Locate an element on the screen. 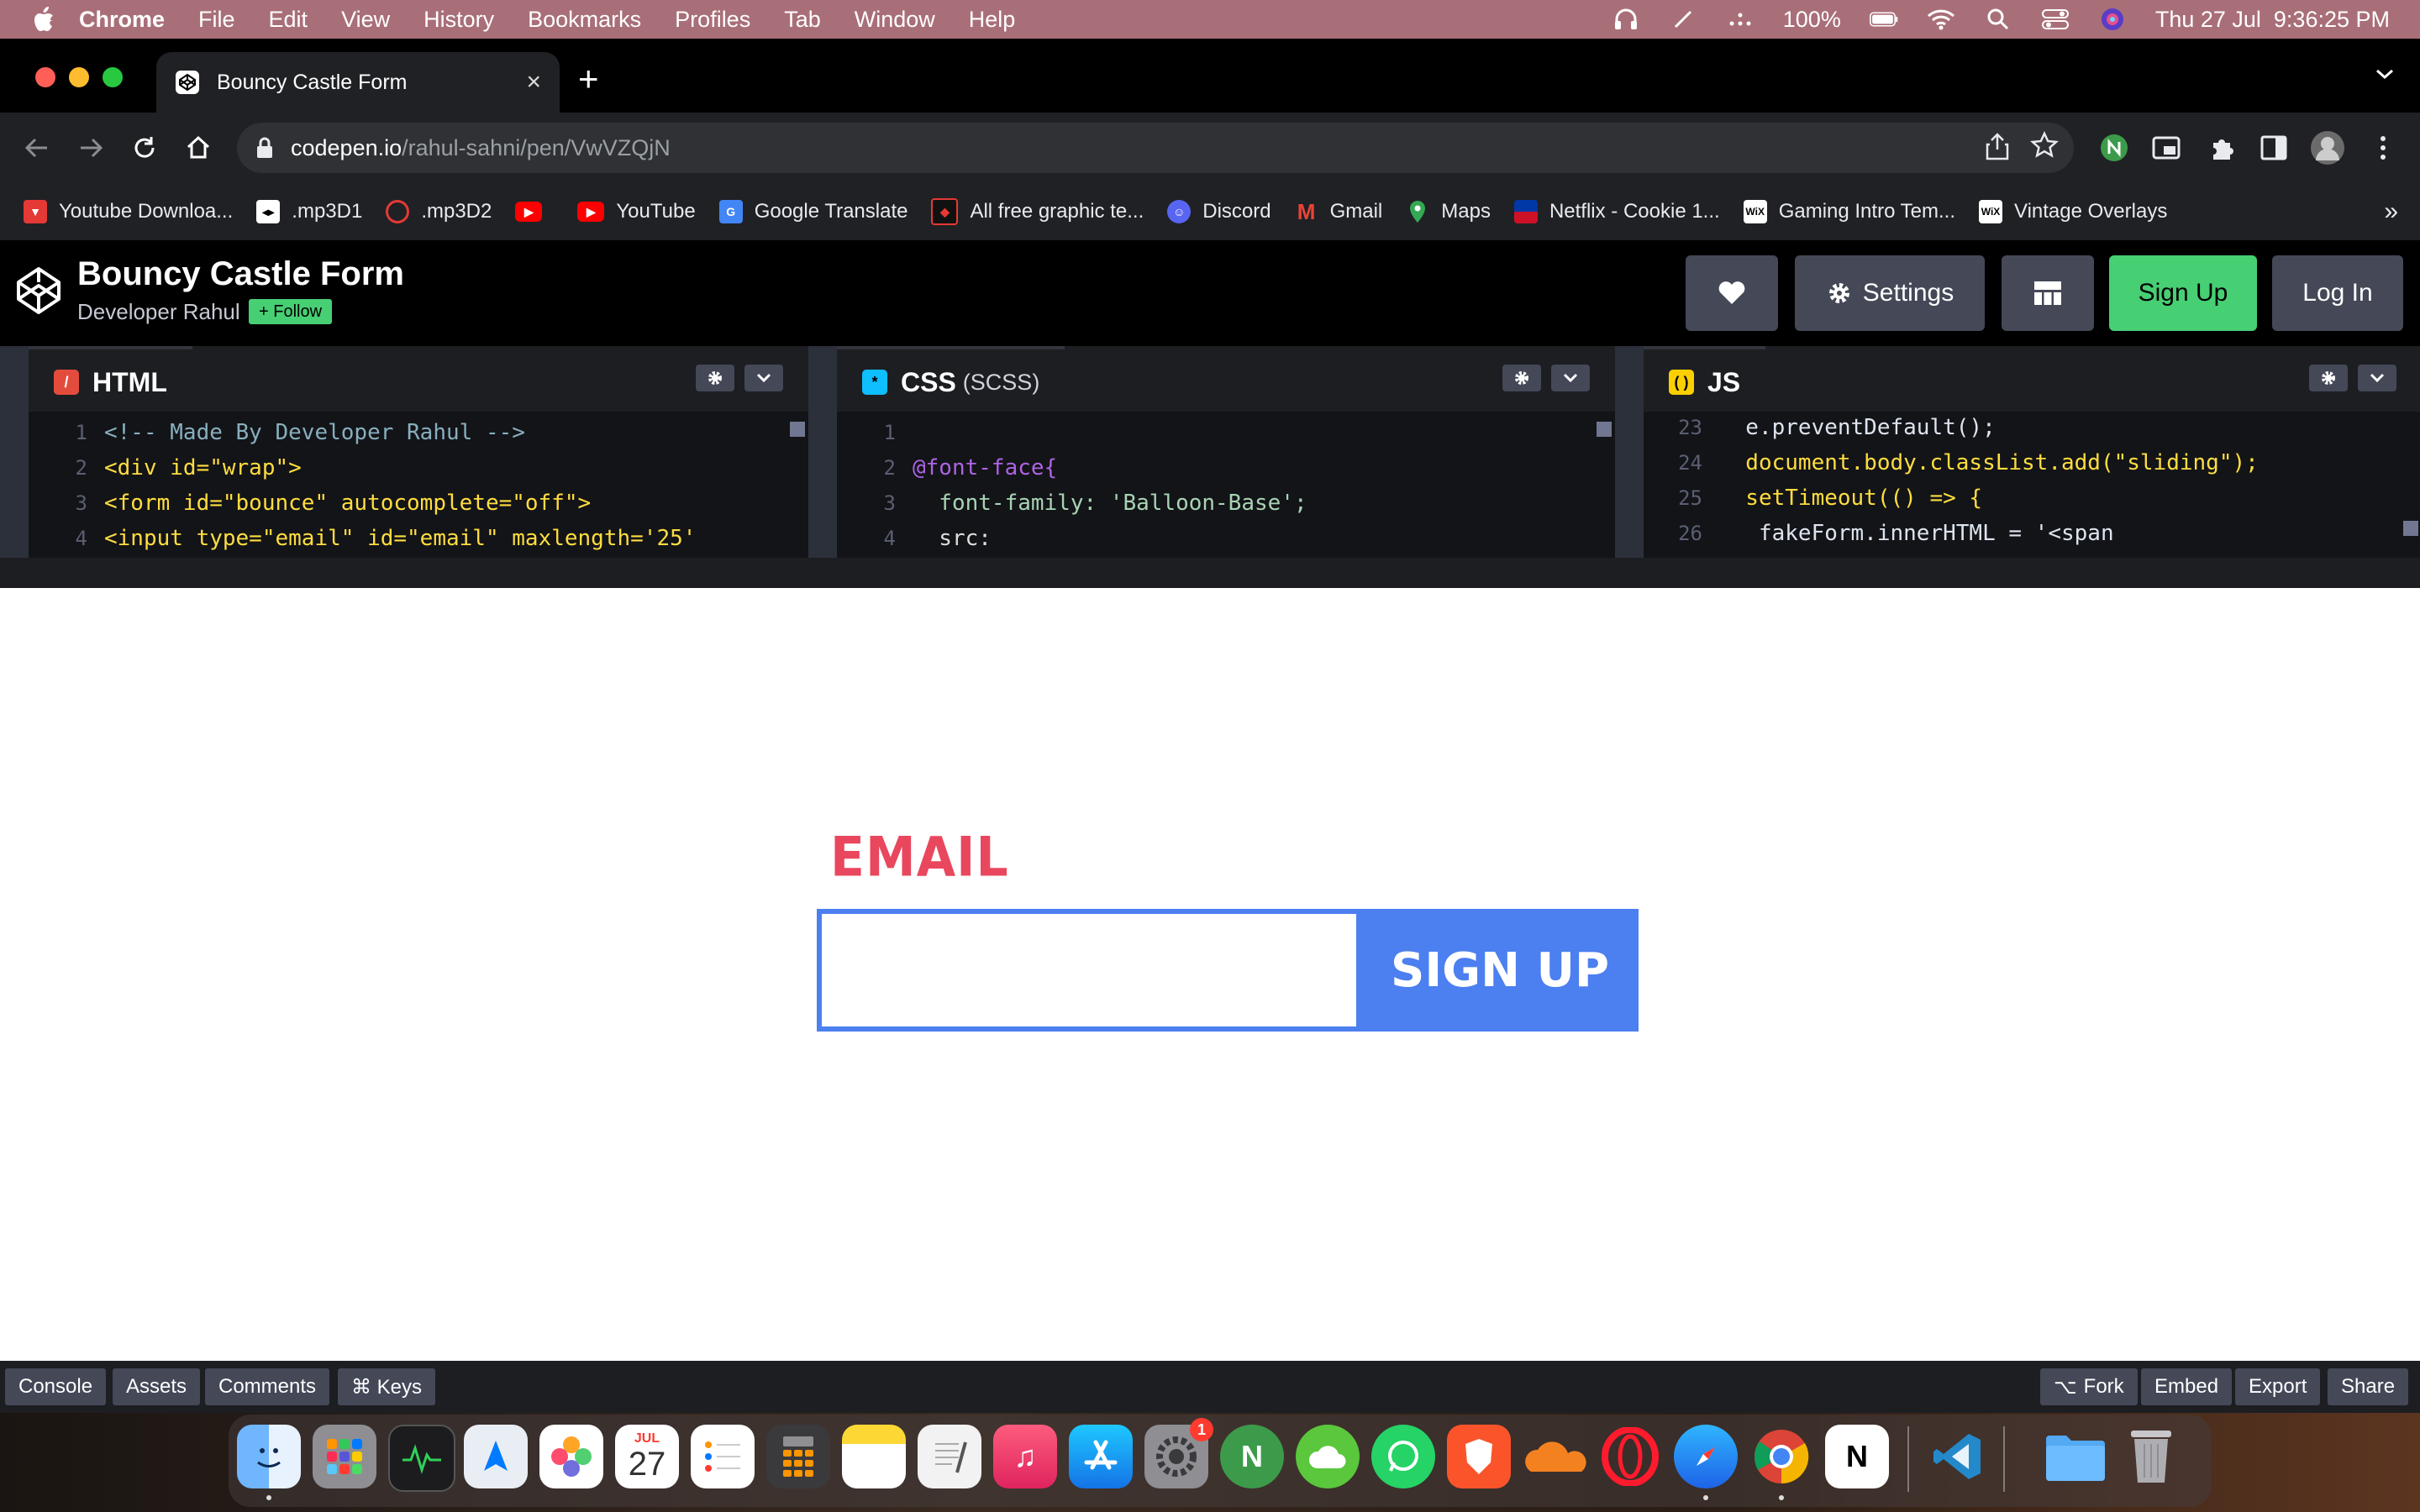 Image resolution: width=2420 pixels, height=1512 pixels. picture-in-picture-icon is located at coordinates (2166, 147).